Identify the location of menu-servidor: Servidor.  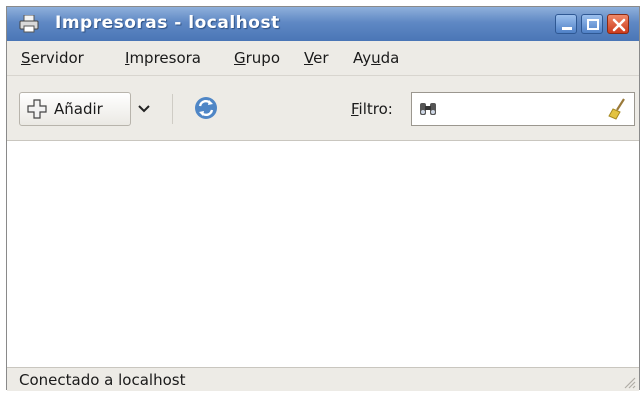
(52, 58).